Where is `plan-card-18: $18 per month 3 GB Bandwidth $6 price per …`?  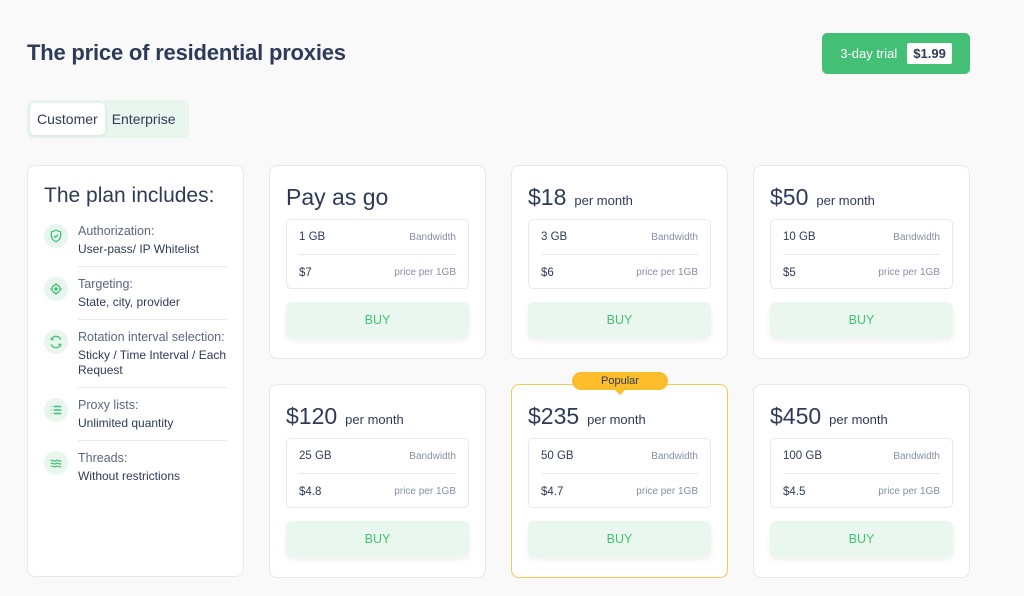 plan-card-18: $18 per month 3 GB Bandwidth $6 price per … is located at coordinates (619, 262).